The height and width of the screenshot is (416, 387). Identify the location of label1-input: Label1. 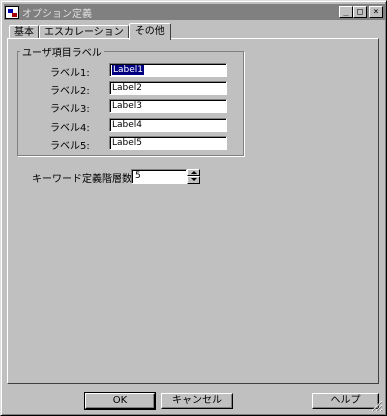
(168, 70).